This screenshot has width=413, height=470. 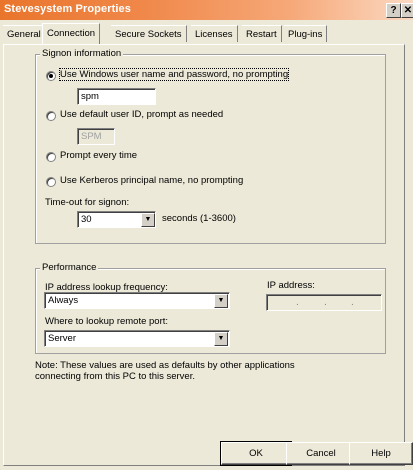 I want to click on timeout-units: seconds (1-3600), so click(x=199, y=218).